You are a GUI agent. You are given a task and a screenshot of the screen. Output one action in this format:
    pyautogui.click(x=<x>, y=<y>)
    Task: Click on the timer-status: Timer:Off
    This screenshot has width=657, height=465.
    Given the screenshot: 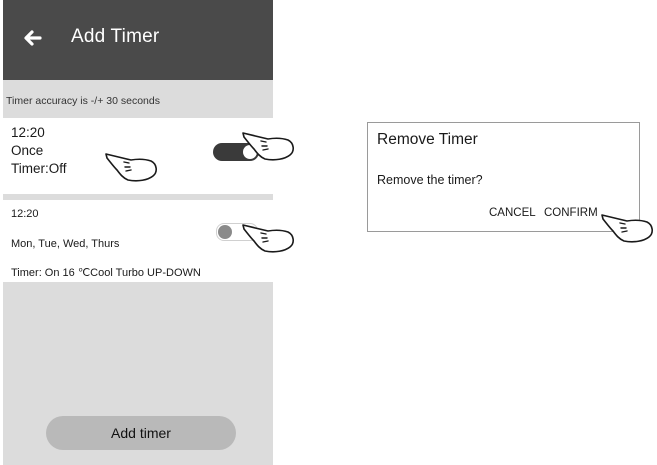 What is the action you would take?
    pyautogui.click(x=39, y=168)
    